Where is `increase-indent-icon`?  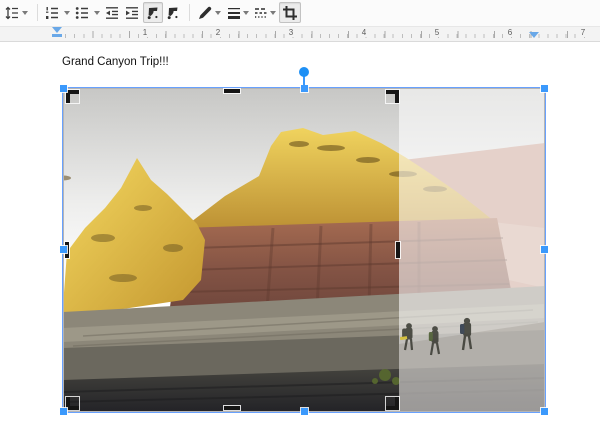 increase-indent-icon is located at coordinates (132, 12).